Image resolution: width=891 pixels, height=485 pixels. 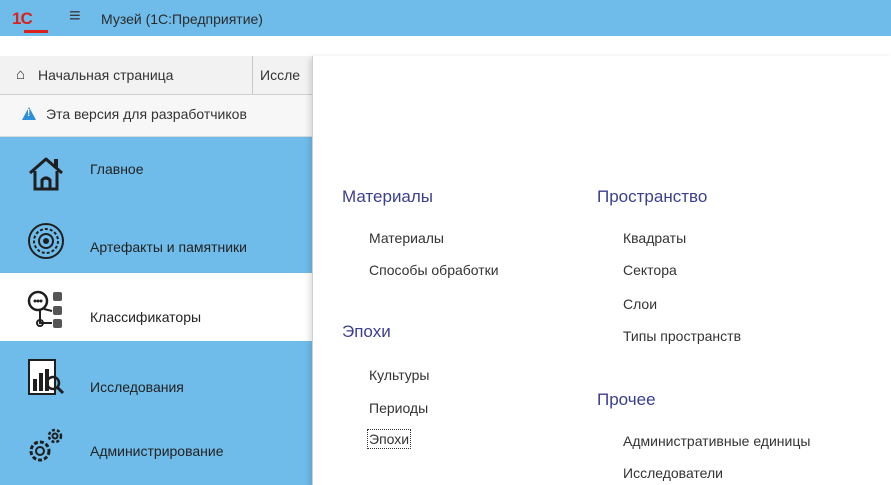 I want to click on sidebar-item-label: Классификаторы, so click(x=146, y=317).